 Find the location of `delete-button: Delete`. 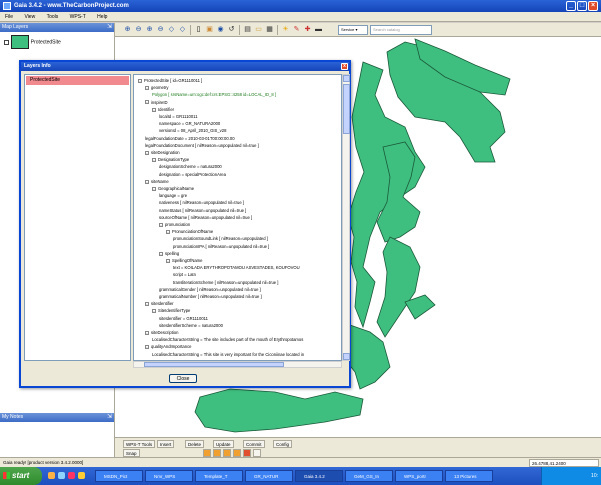

delete-button: Delete is located at coordinates (195, 444).